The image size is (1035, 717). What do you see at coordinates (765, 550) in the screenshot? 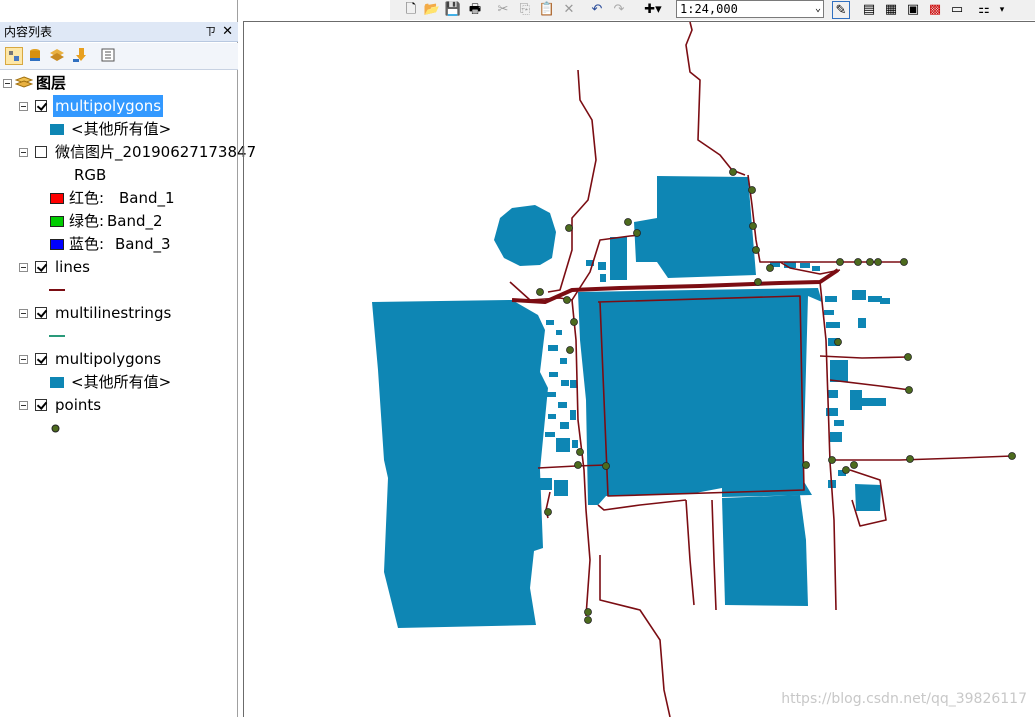
I see `polygon-south-block` at bounding box center [765, 550].